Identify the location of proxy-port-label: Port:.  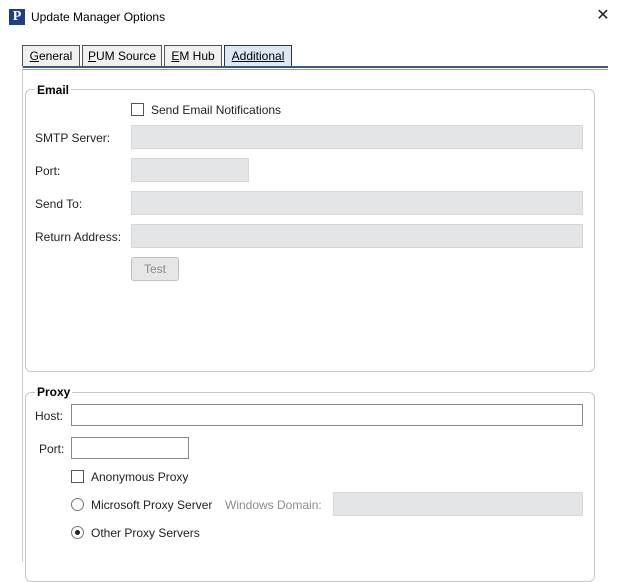
(52, 449).